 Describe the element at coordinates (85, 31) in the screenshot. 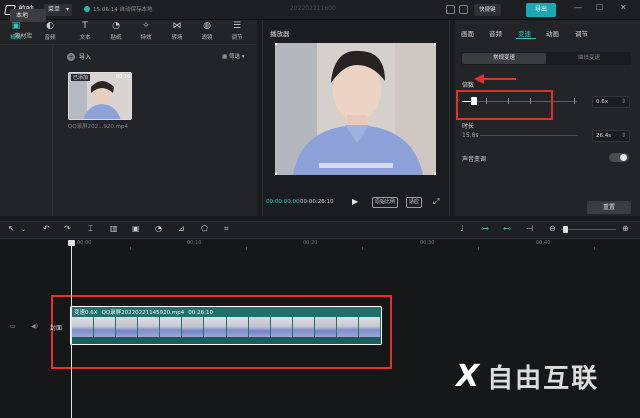

I see `tool-text: T 文本` at that location.